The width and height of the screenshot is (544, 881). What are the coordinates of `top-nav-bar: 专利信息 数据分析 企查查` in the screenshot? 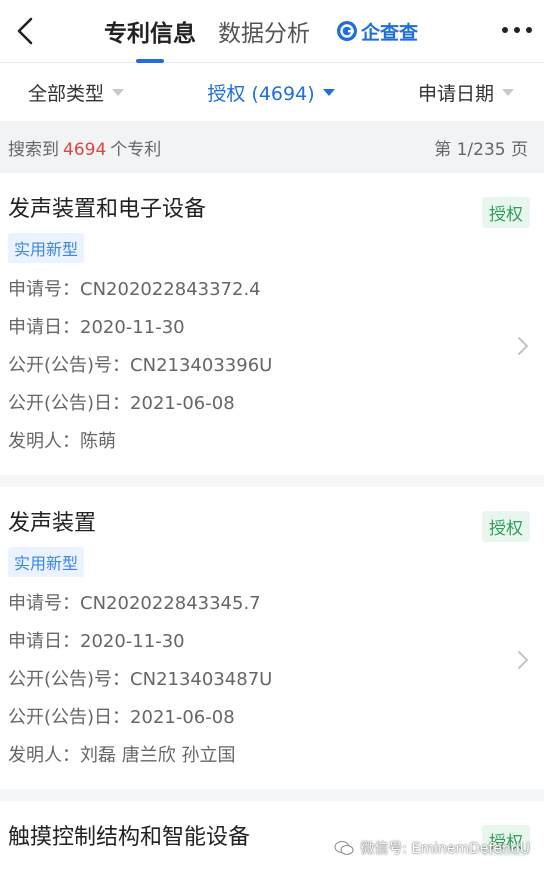 It's located at (272, 31).